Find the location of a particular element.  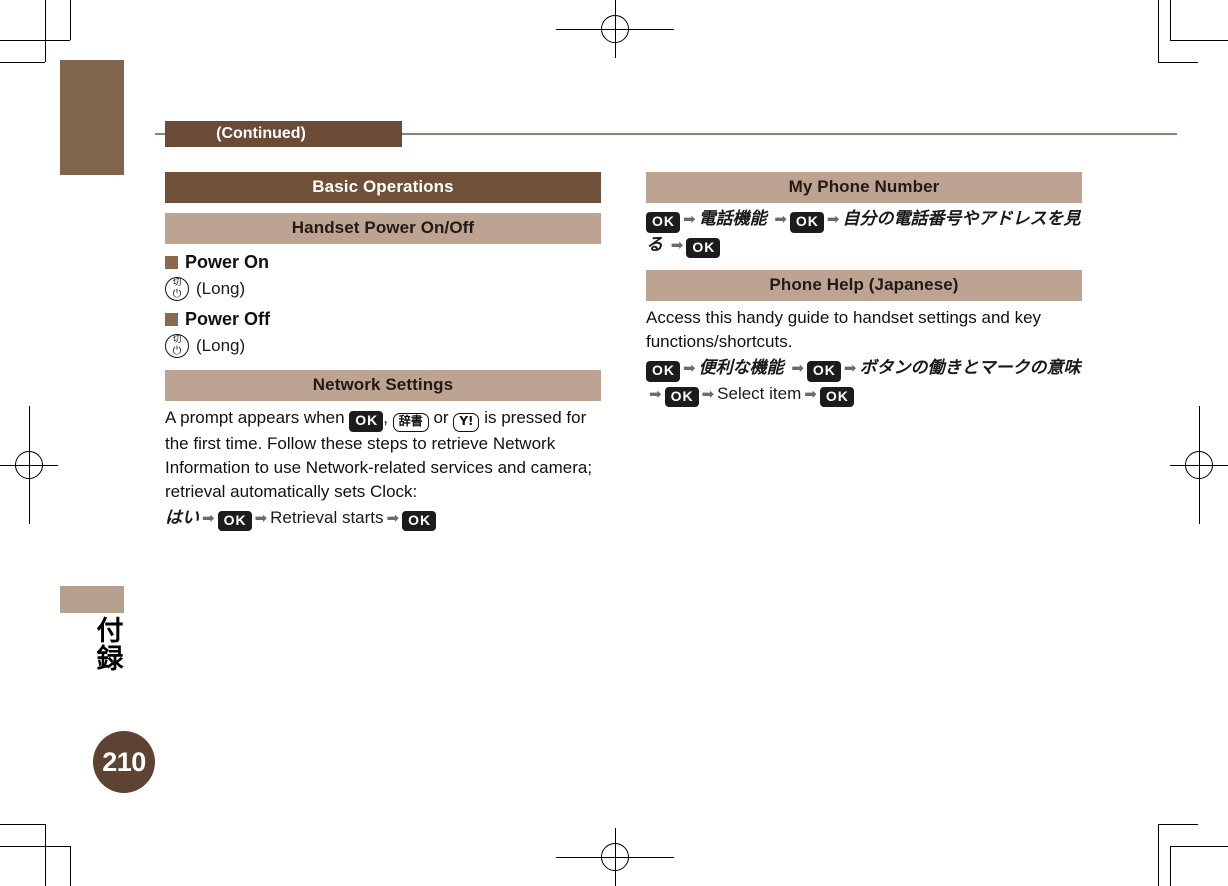

continued-header: (Continued) is located at coordinates (666, 134).